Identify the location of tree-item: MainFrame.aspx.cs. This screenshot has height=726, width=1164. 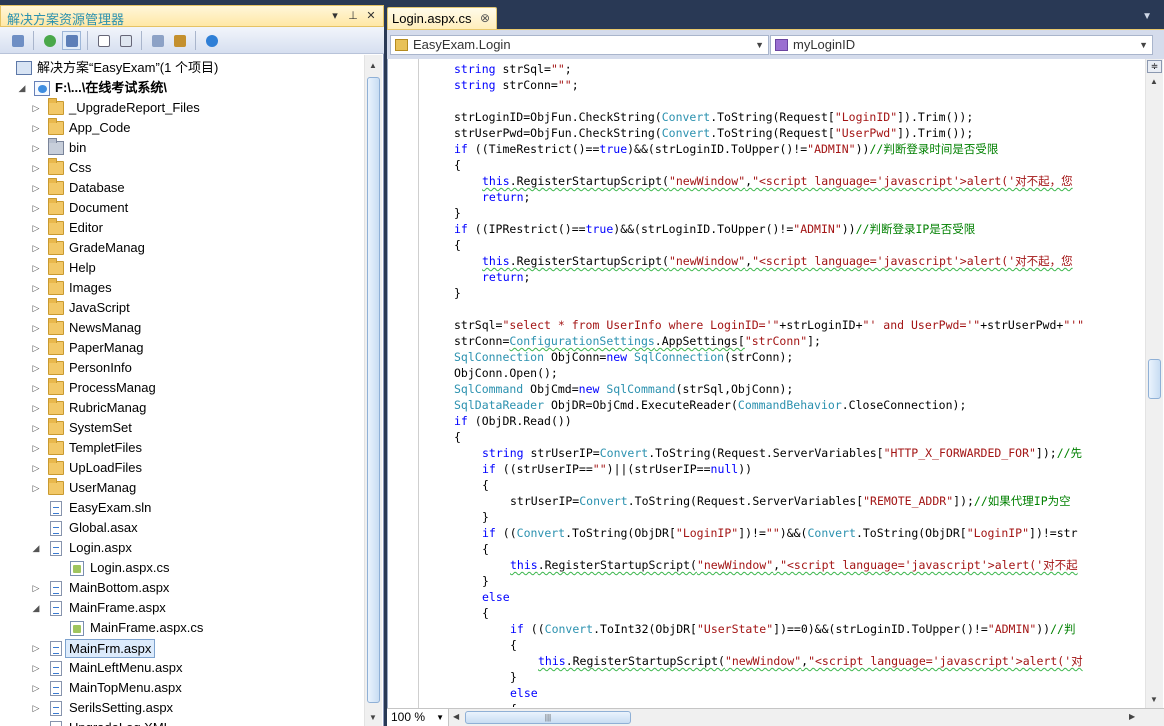
(136, 628).